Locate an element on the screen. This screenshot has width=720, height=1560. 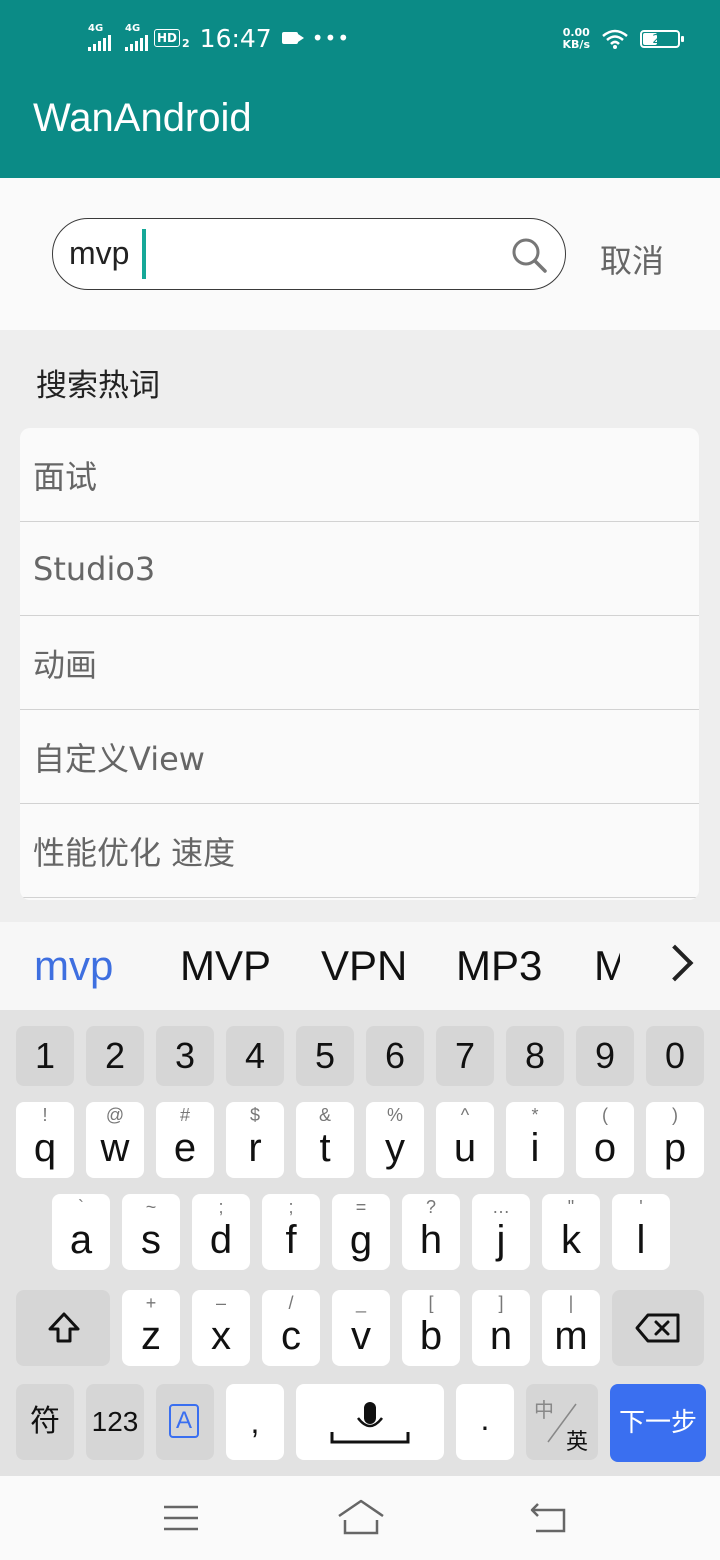
key-e: # e is located at coordinates (185, 1140).